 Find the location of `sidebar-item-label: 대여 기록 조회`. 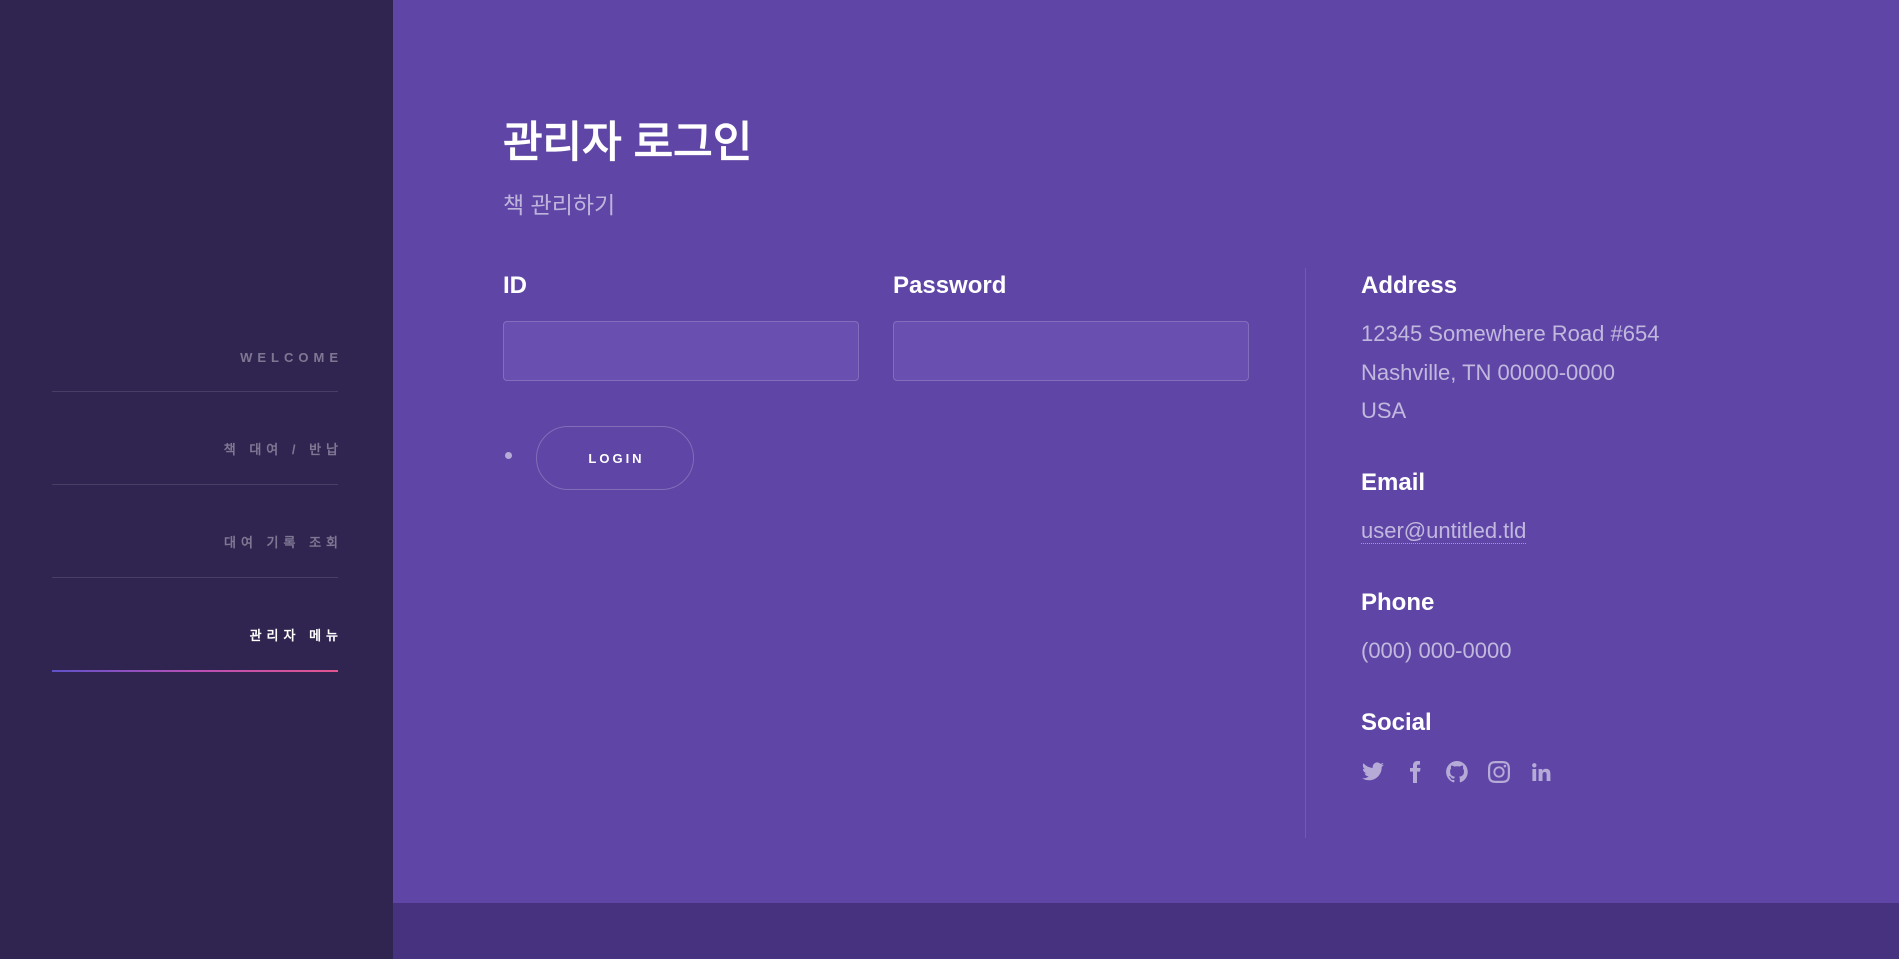

sidebar-item-label: 대여 기록 조회 is located at coordinates (283, 542).